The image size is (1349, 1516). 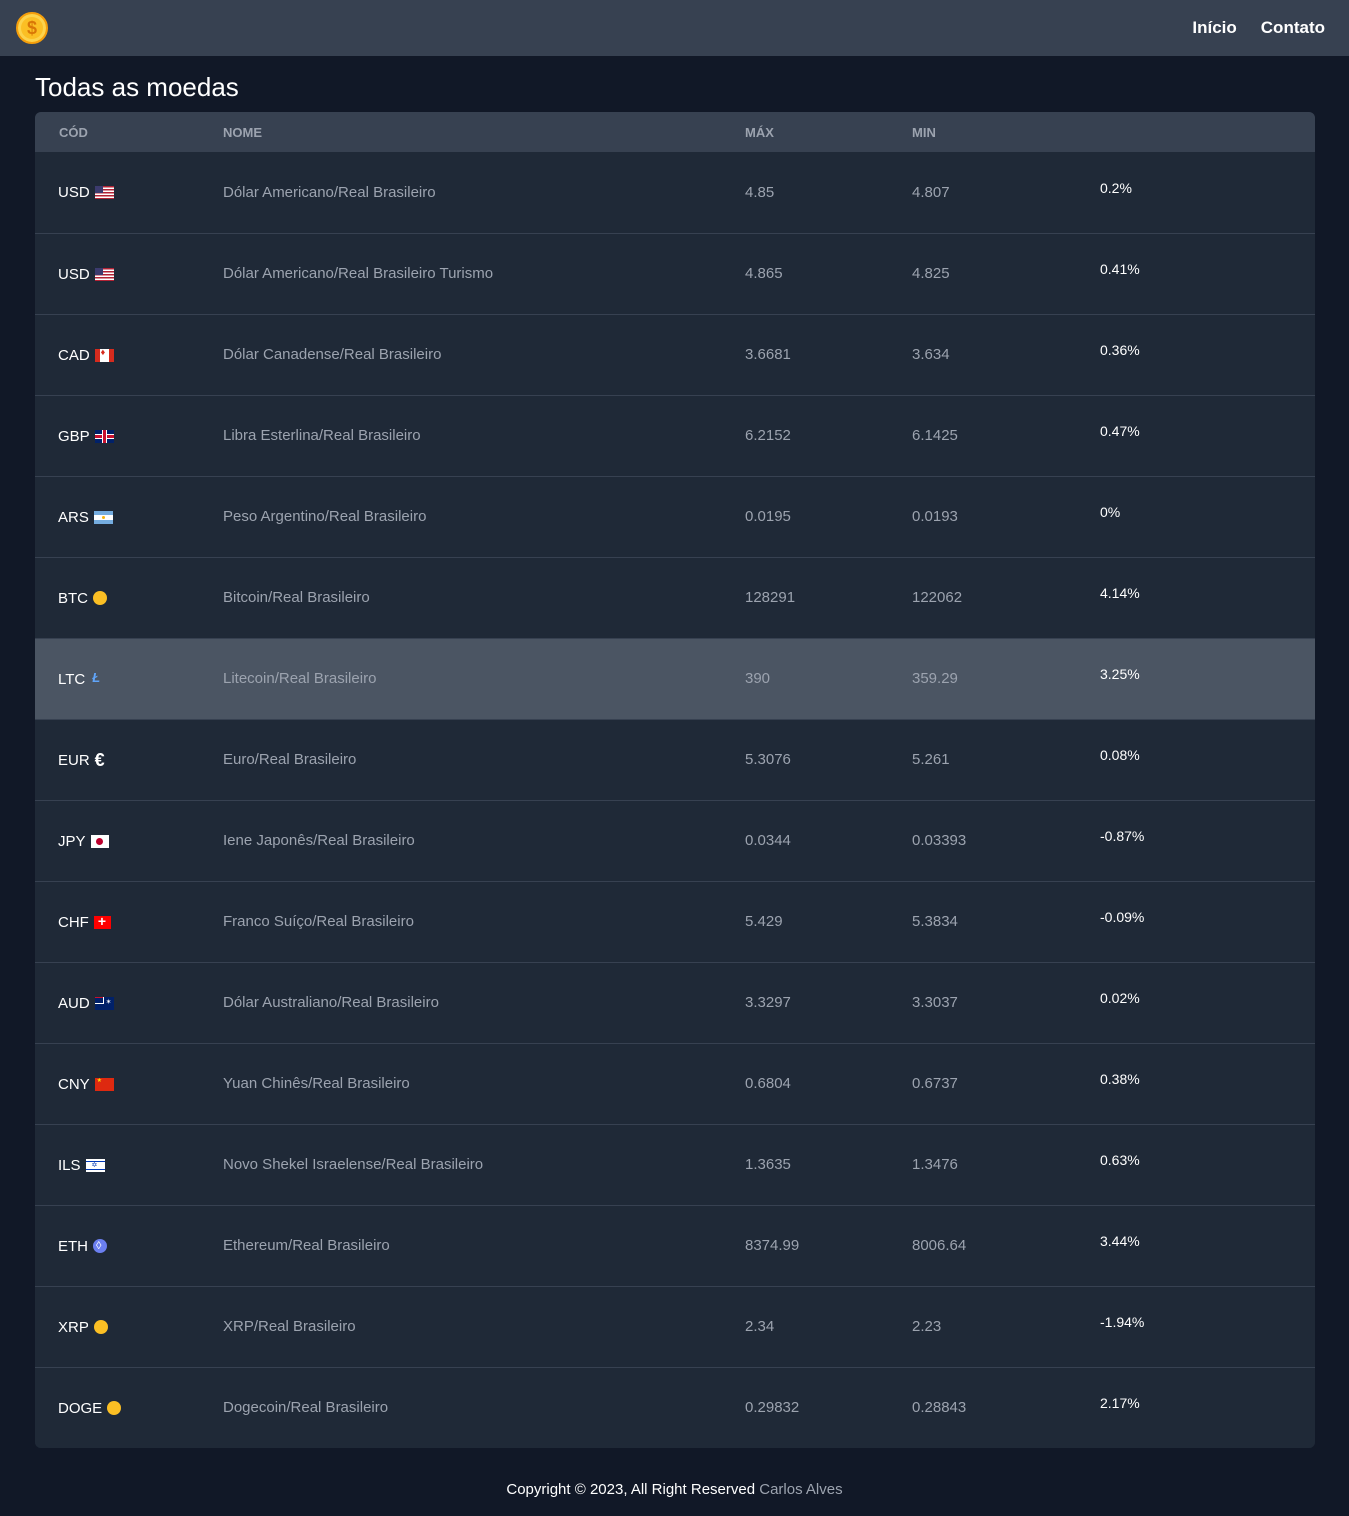 I want to click on cell-name-value: Yuan Chinês/Real Brasileiro, so click(x=316, y=1083).